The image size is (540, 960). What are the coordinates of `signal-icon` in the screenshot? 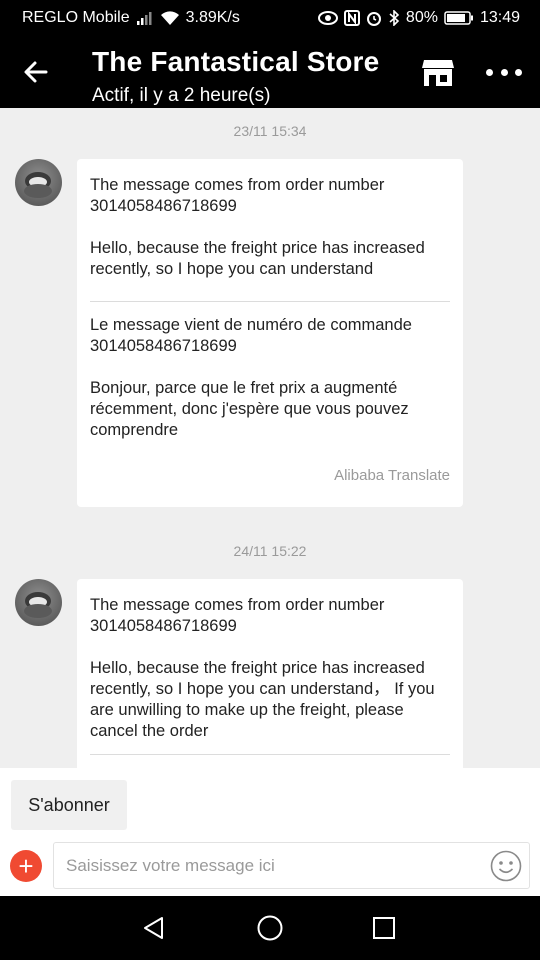 It's located at (145, 18).